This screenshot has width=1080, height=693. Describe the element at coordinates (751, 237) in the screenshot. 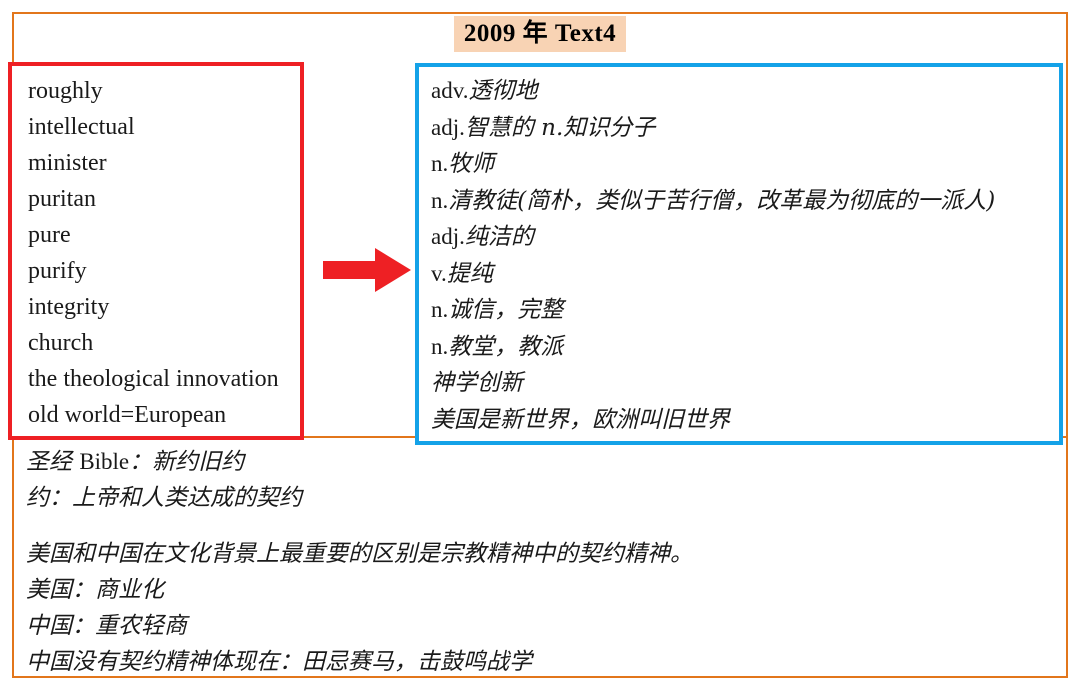

I see `list-item: adj.纯洁的` at that location.